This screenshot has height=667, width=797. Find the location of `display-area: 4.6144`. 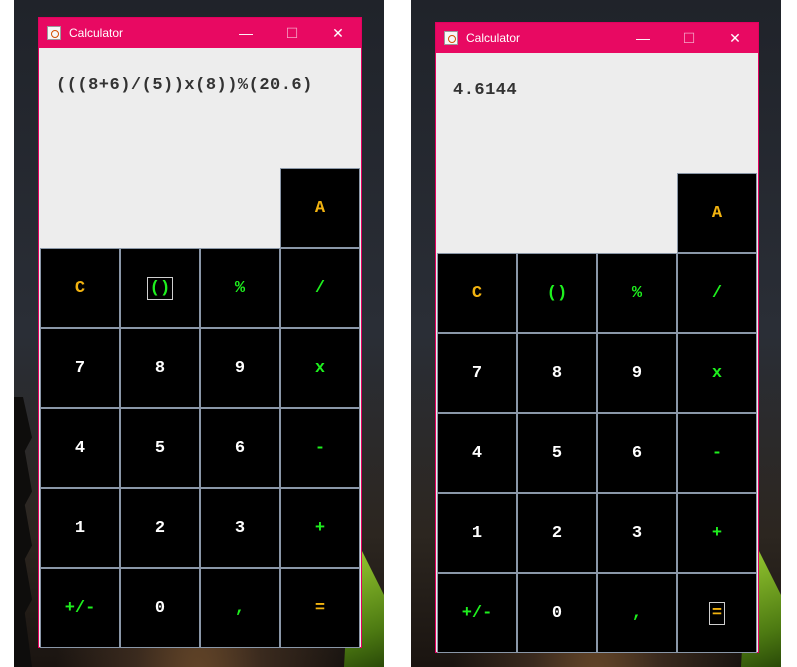

display-area: 4.6144 is located at coordinates (597, 113).